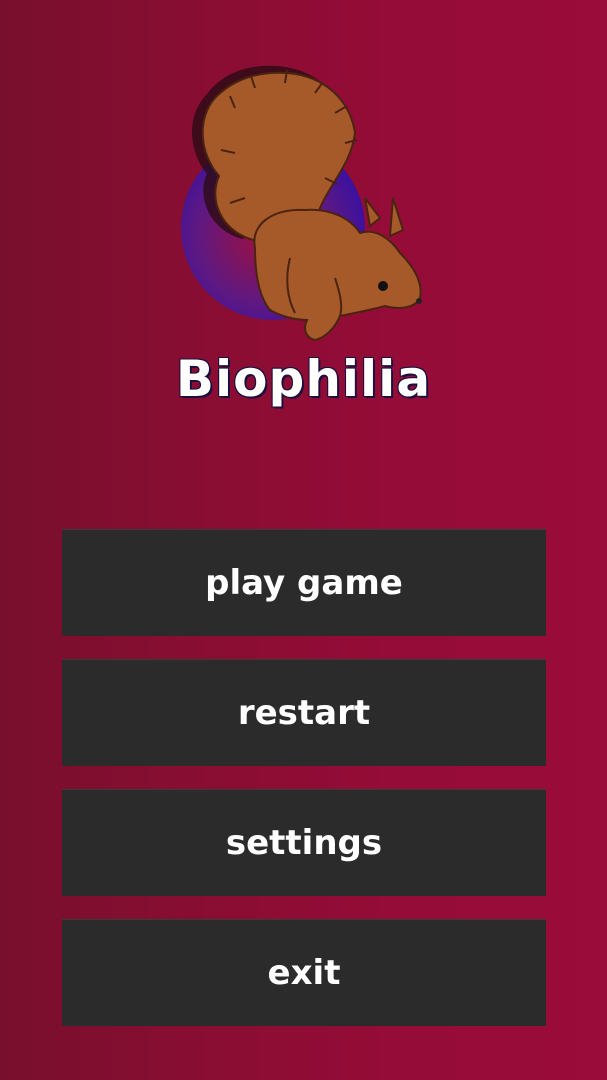 This screenshot has height=1080, width=607. What do you see at coordinates (304, 582) in the screenshot?
I see `play-game-button: play game` at bounding box center [304, 582].